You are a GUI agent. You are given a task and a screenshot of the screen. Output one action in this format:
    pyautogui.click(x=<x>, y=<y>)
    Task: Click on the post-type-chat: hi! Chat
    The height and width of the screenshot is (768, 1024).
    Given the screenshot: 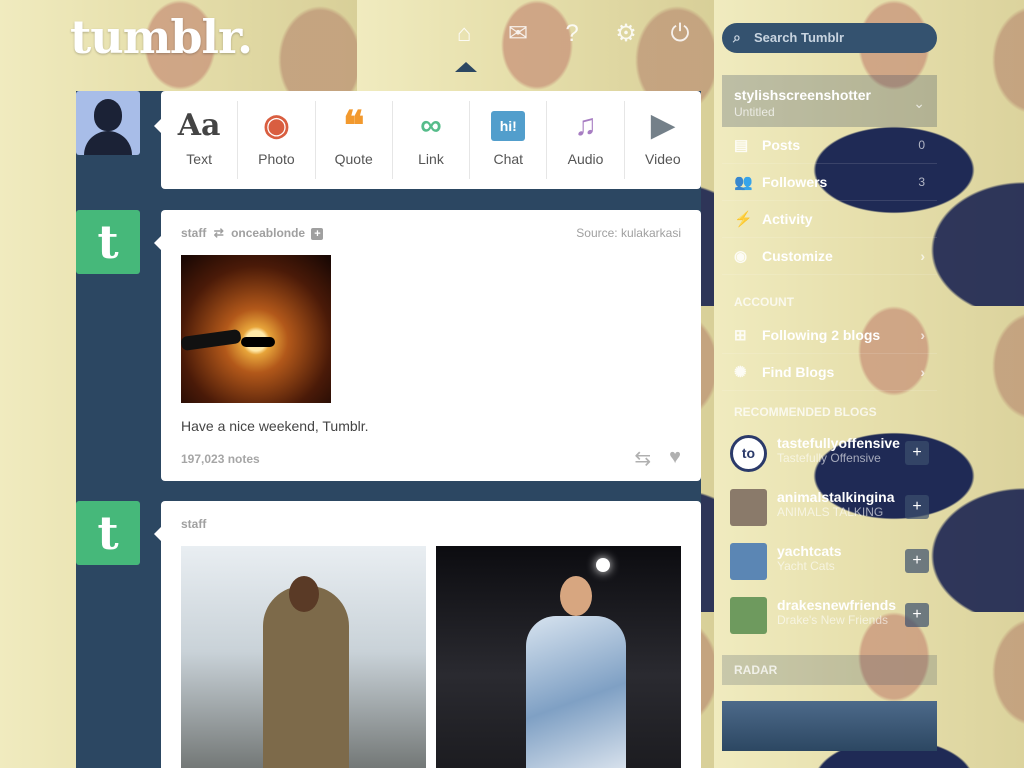 What is the action you would take?
    pyautogui.click(x=509, y=140)
    